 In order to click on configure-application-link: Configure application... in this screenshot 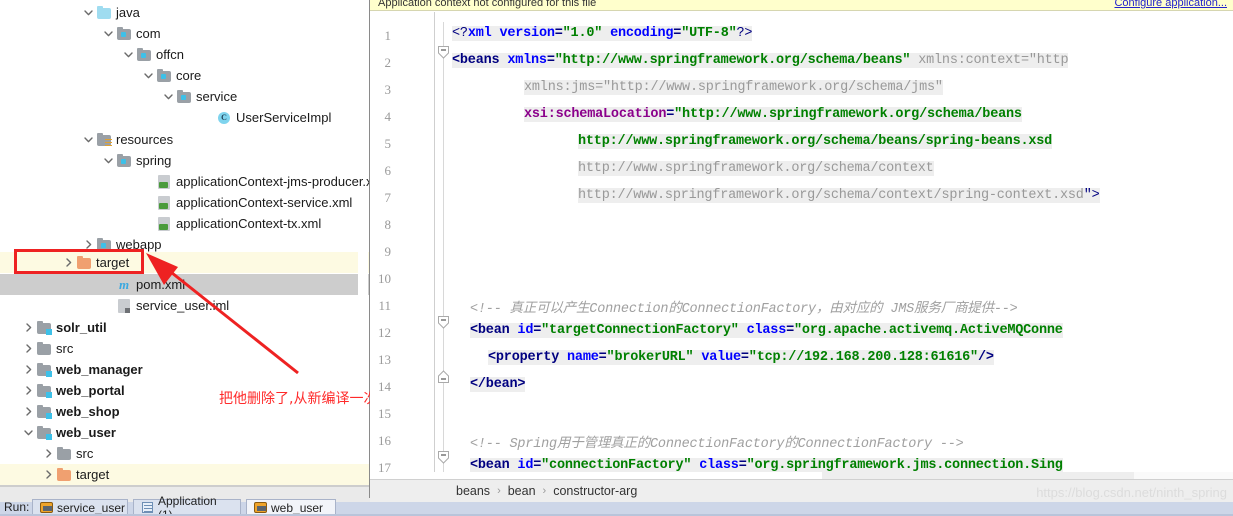, I will do `click(1170, 4)`.